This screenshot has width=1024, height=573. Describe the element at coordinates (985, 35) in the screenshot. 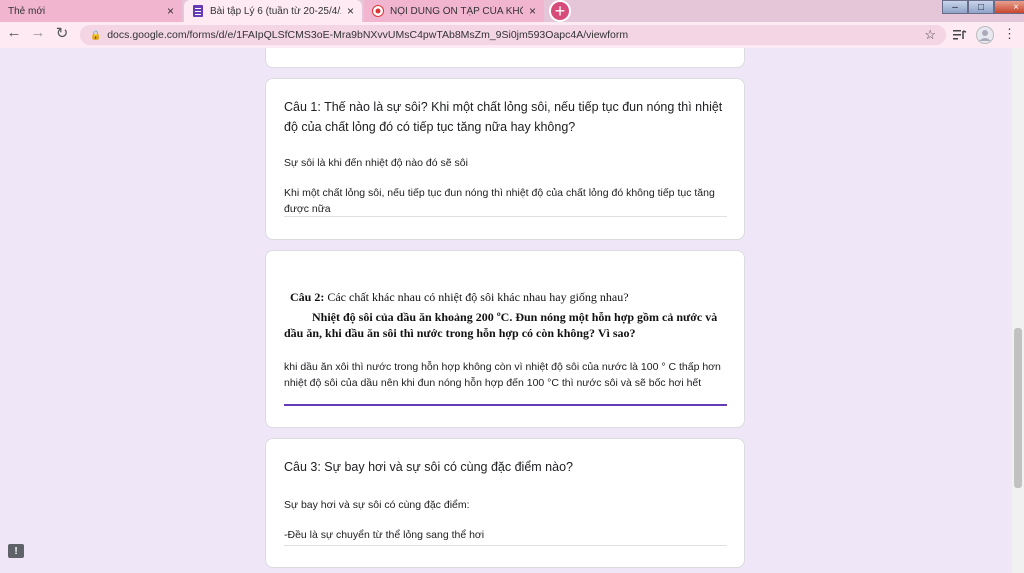

I see `profile-avatar-icon` at that location.